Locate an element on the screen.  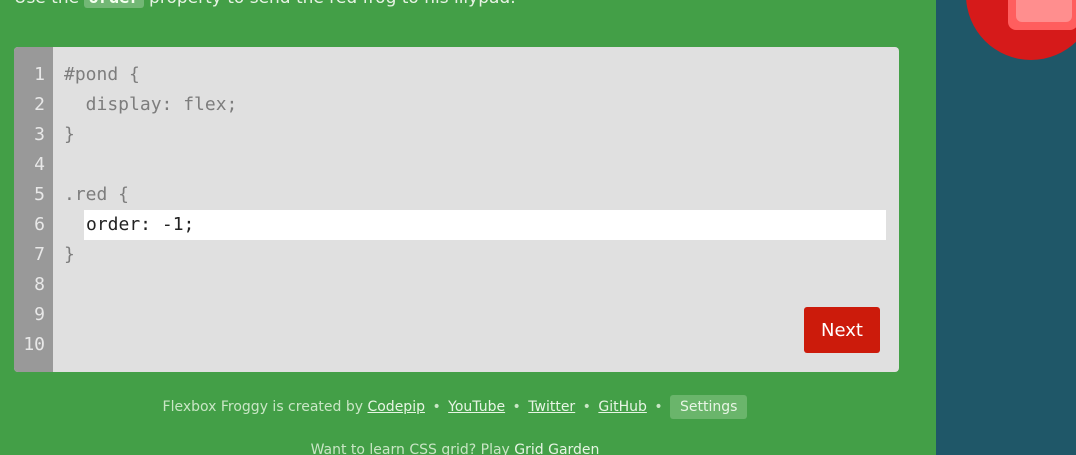
board-panel is located at coordinates (1006, 227).